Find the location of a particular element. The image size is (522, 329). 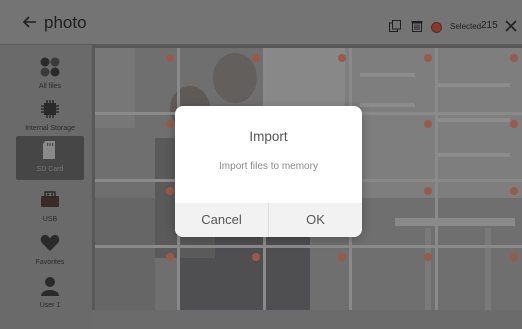

cancel-button: Cancel is located at coordinates (221, 220).